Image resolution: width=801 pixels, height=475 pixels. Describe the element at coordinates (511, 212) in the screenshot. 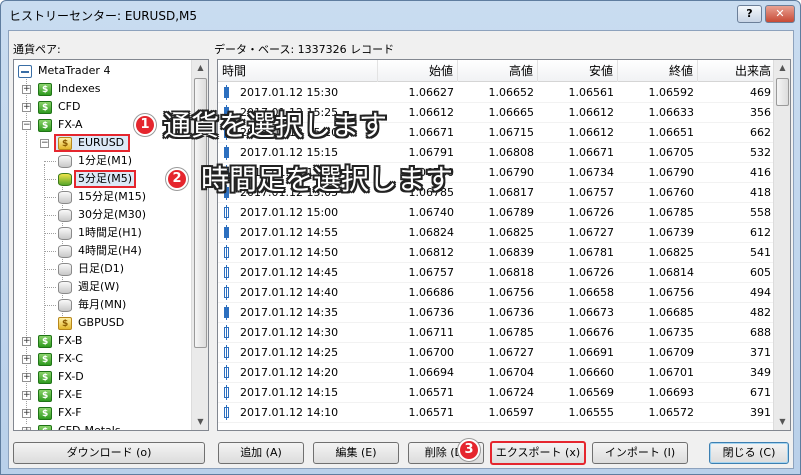

I see `cell-high: 1.06789` at that location.